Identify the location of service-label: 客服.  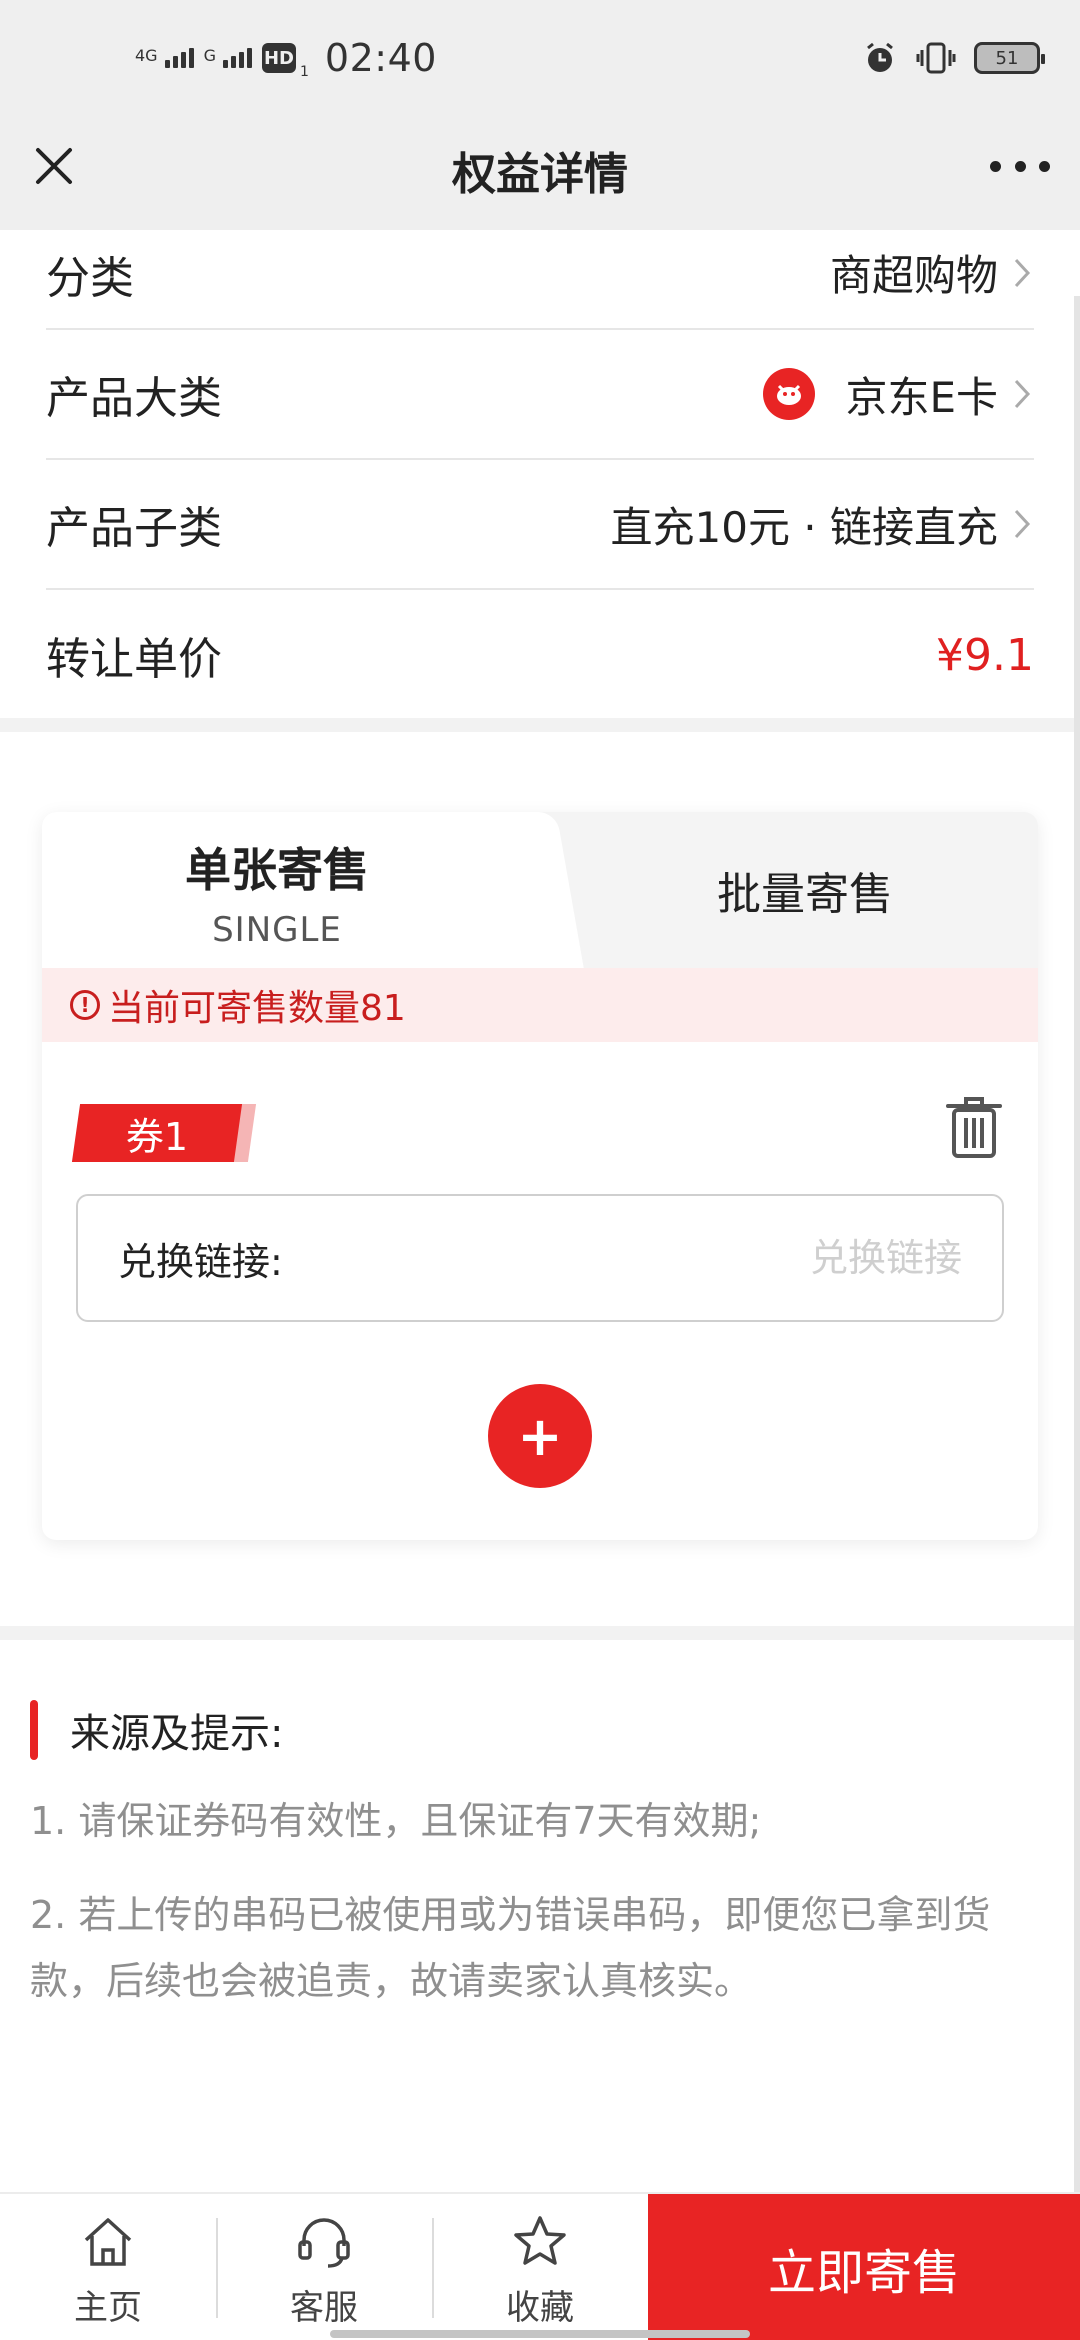
(324, 2308).